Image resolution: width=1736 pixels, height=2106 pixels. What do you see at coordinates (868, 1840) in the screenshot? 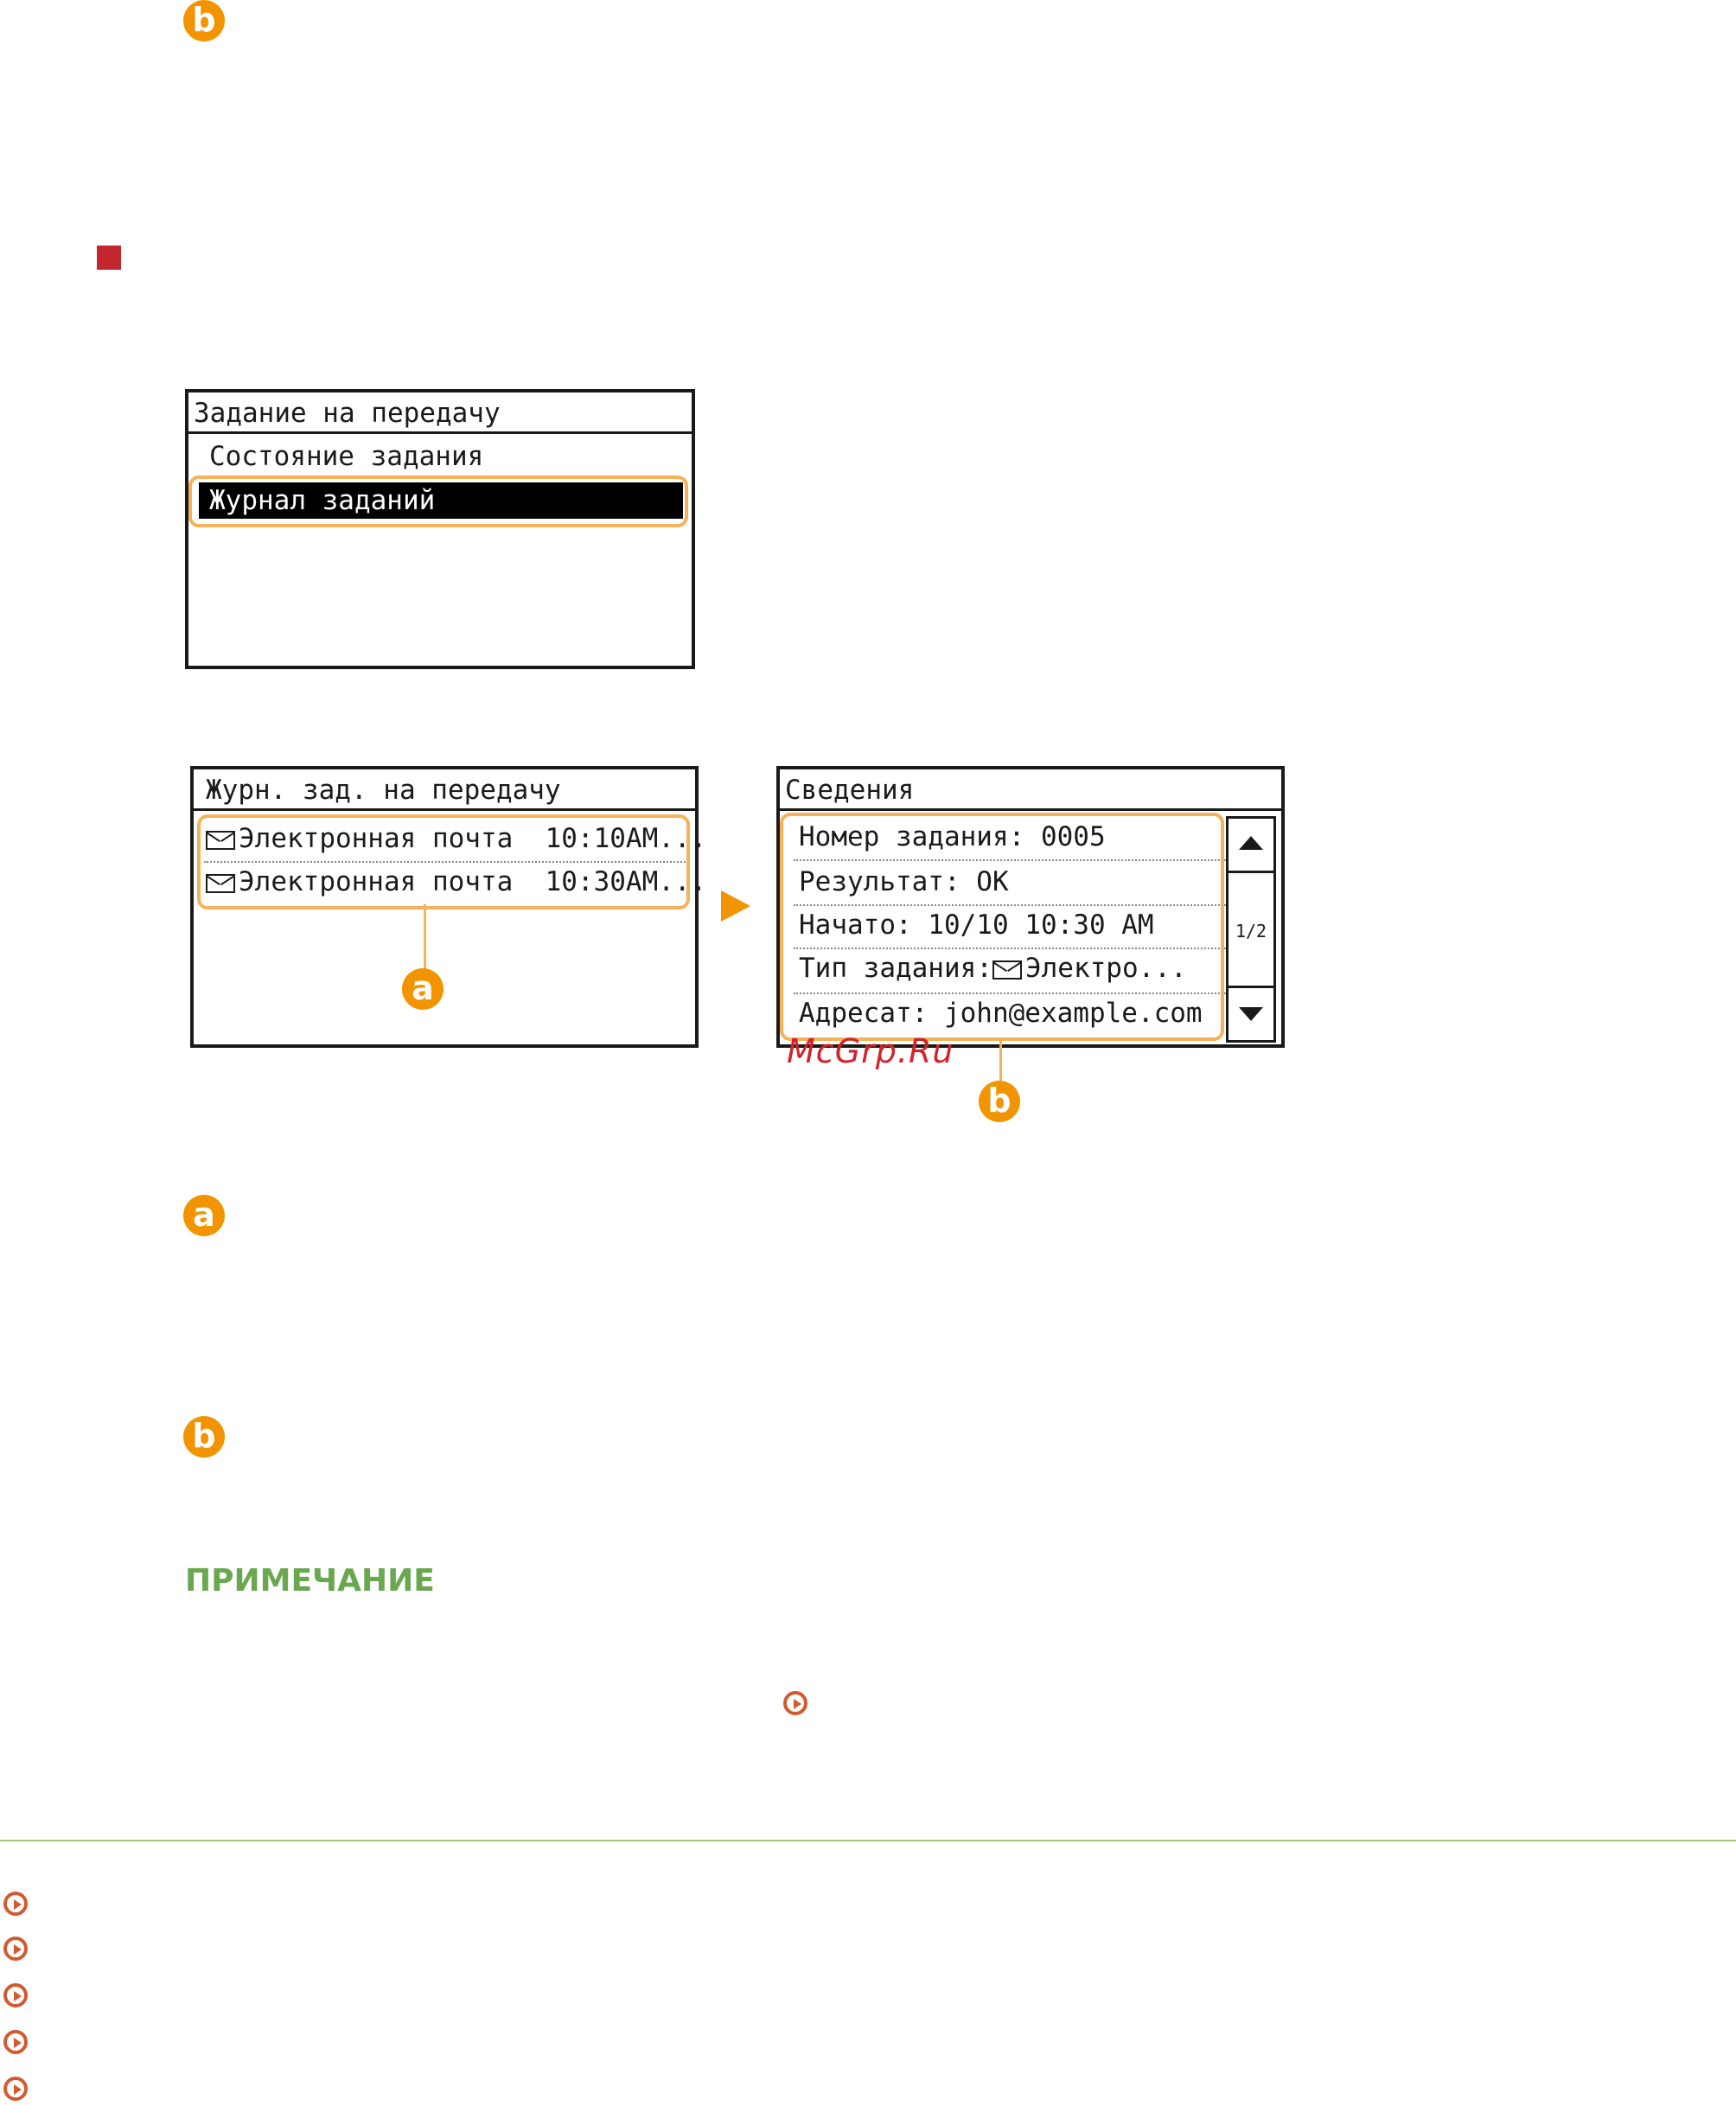
I see `footer-separator` at bounding box center [868, 1840].